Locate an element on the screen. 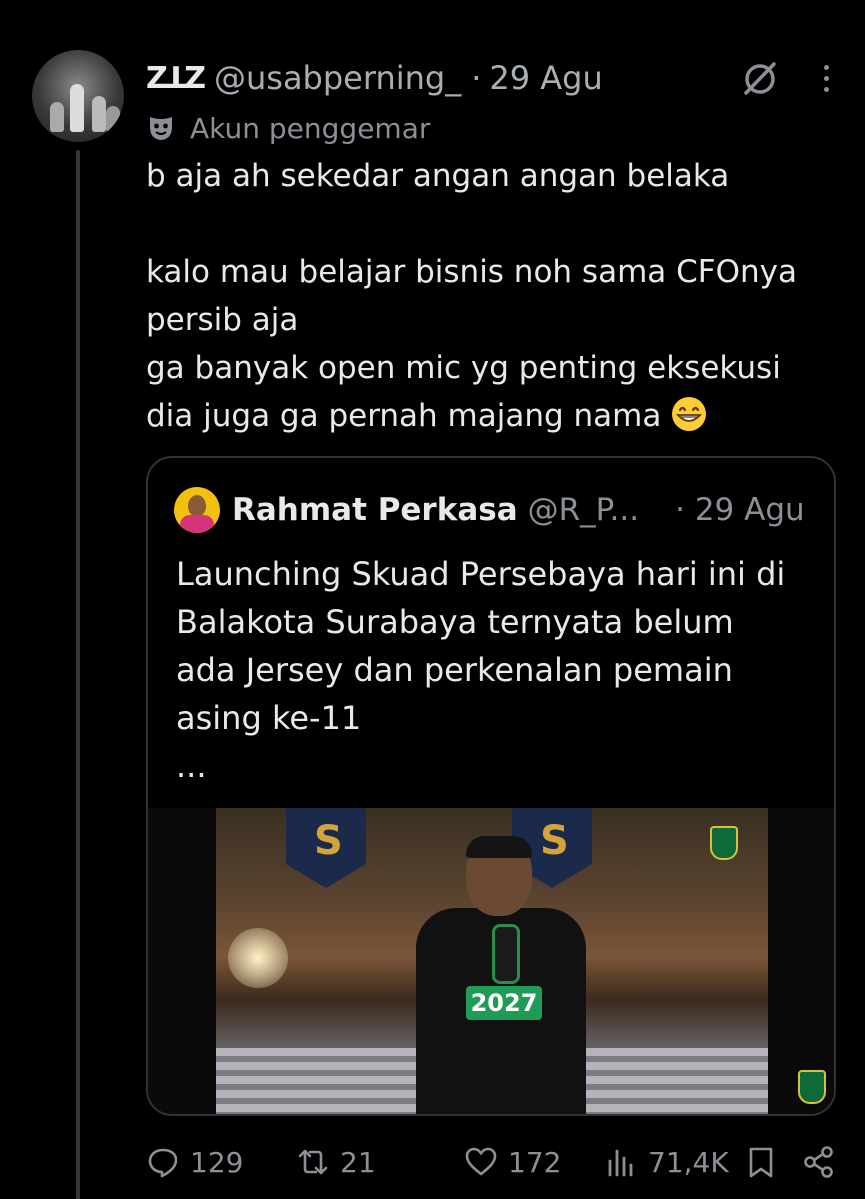 Image resolution: width=865 pixels, height=1199 pixels. tweet-text-line: kalo mau belajar bisnis noh sama CFOnya is located at coordinates (471, 272).